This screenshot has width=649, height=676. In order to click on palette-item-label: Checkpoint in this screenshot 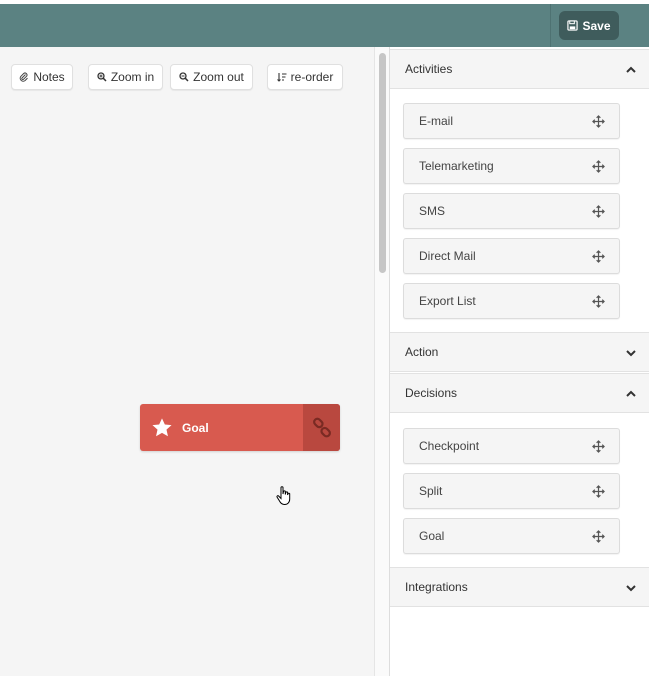, I will do `click(449, 446)`.